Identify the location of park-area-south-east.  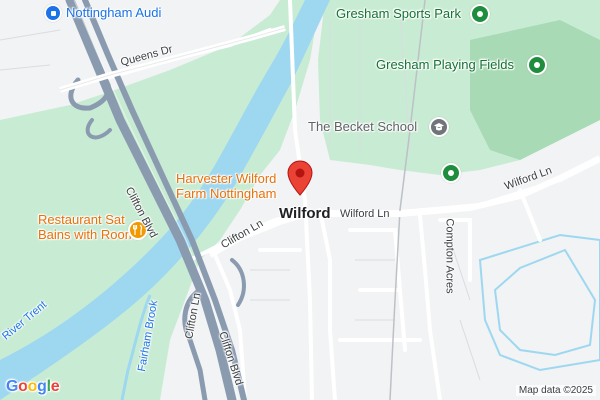
(539, 302).